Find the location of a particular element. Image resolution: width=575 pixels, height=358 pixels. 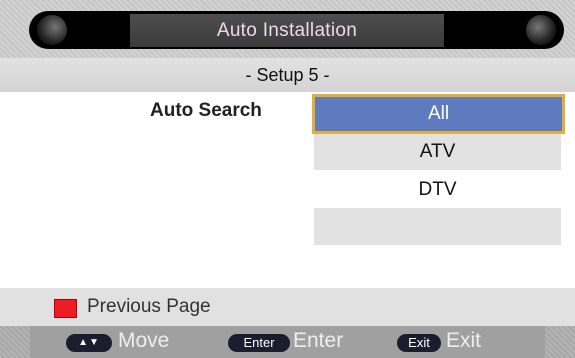

enter-hint: Enter is located at coordinates (318, 340).